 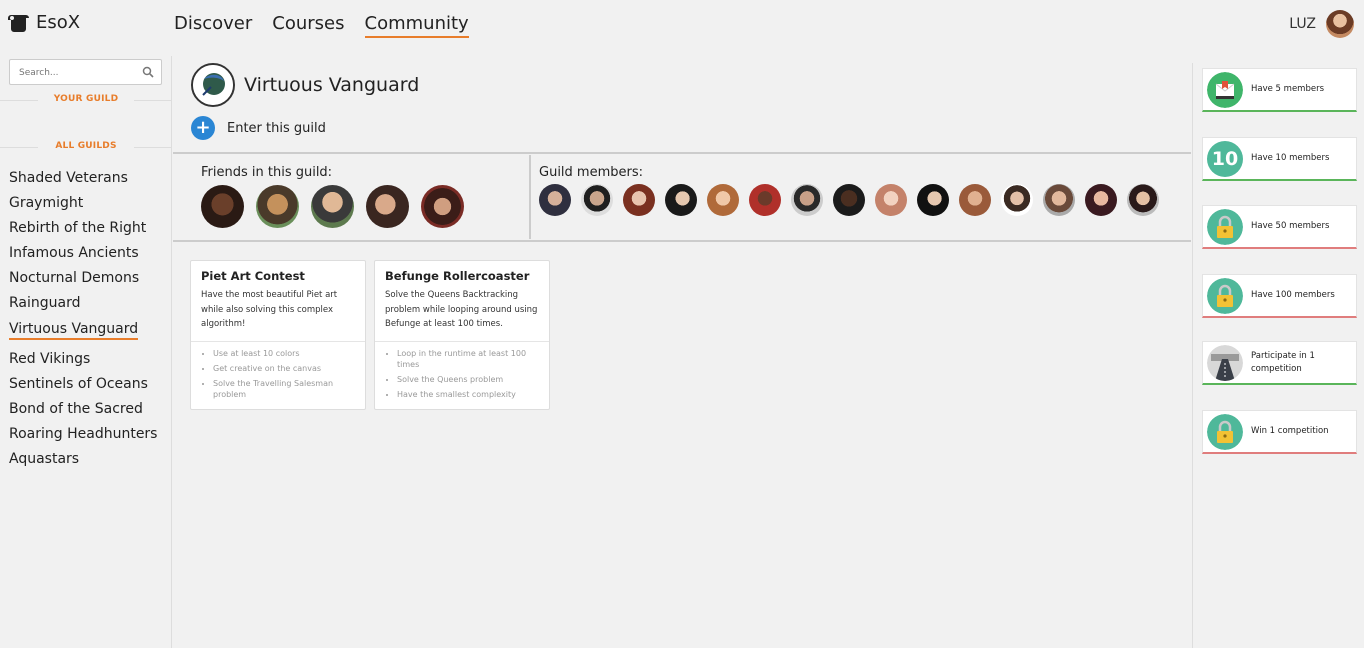 I want to click on search-box, so click(x=85, y=72).